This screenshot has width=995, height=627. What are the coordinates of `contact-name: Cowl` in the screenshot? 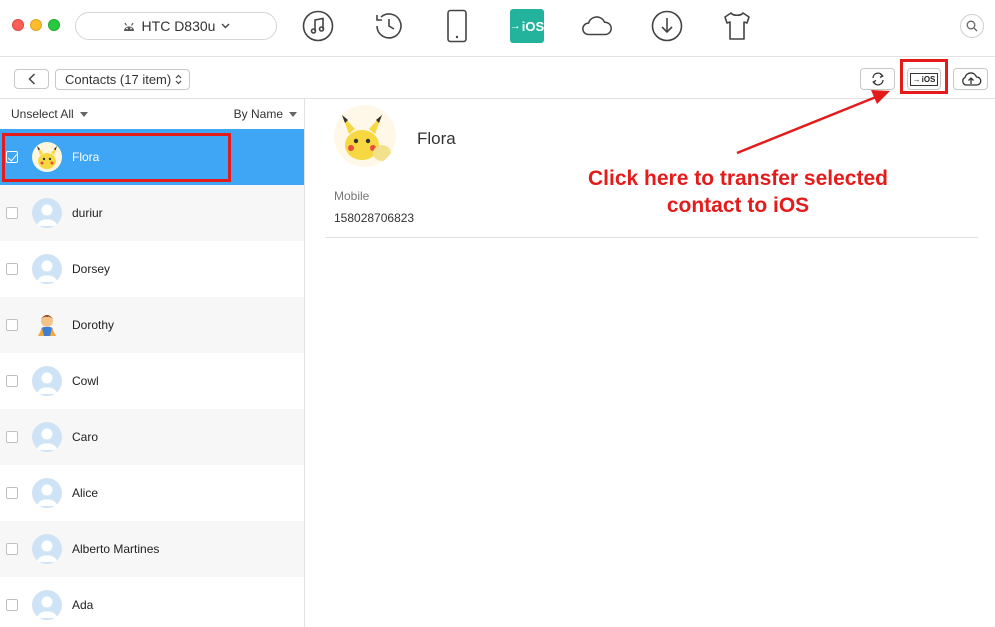 It's located at (85, 381).